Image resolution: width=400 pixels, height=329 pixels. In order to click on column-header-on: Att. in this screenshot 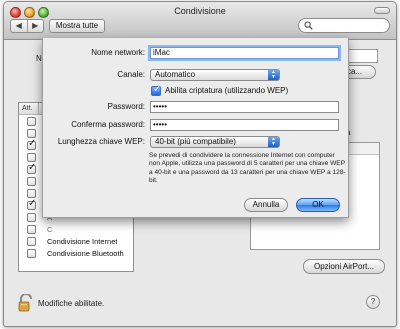, I will do `click(29, 108)`.